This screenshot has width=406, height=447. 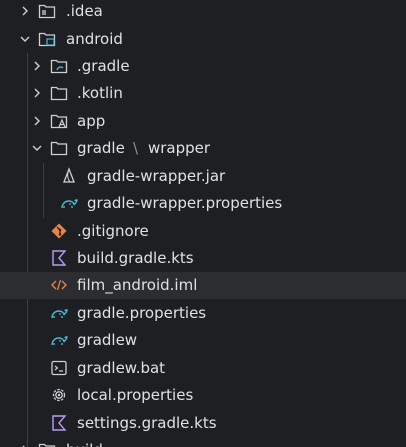 I want to click on tree-row-gradlew-bat: gradlew.bat, so click(x=203, y=368).